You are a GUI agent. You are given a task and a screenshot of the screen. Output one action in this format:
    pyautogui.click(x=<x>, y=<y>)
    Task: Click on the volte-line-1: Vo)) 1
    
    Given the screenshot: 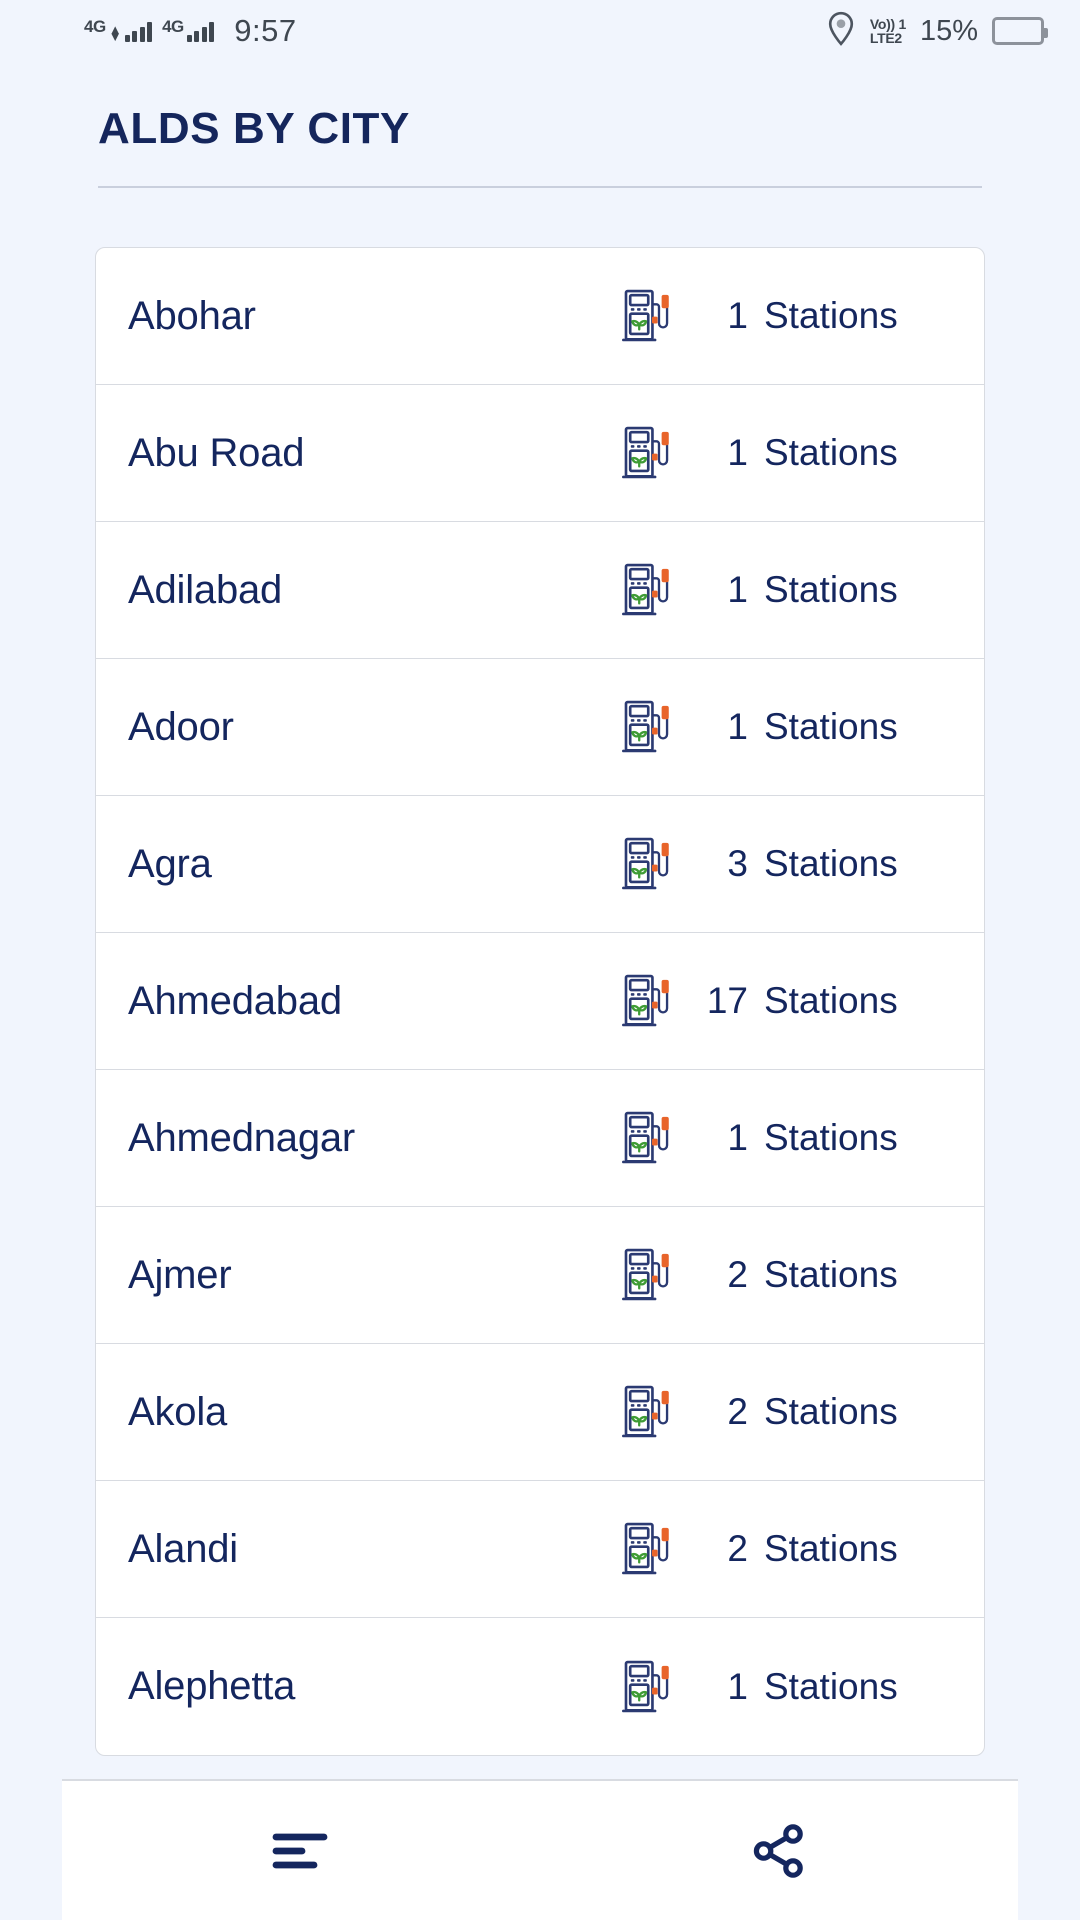 What is the action you would take?
    pyautogui.click(x=887, y=24)
    